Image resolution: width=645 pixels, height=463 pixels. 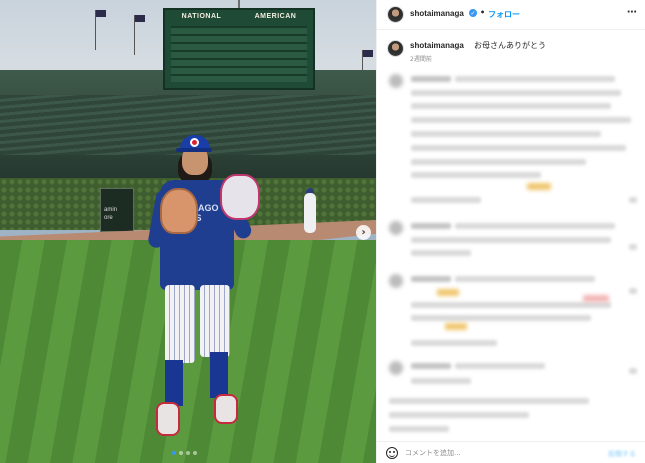 What do you see at coordinates (108, 218) in the screenshot?
I see `wall-sign-line2: ore` at bounding box center [108, 218].